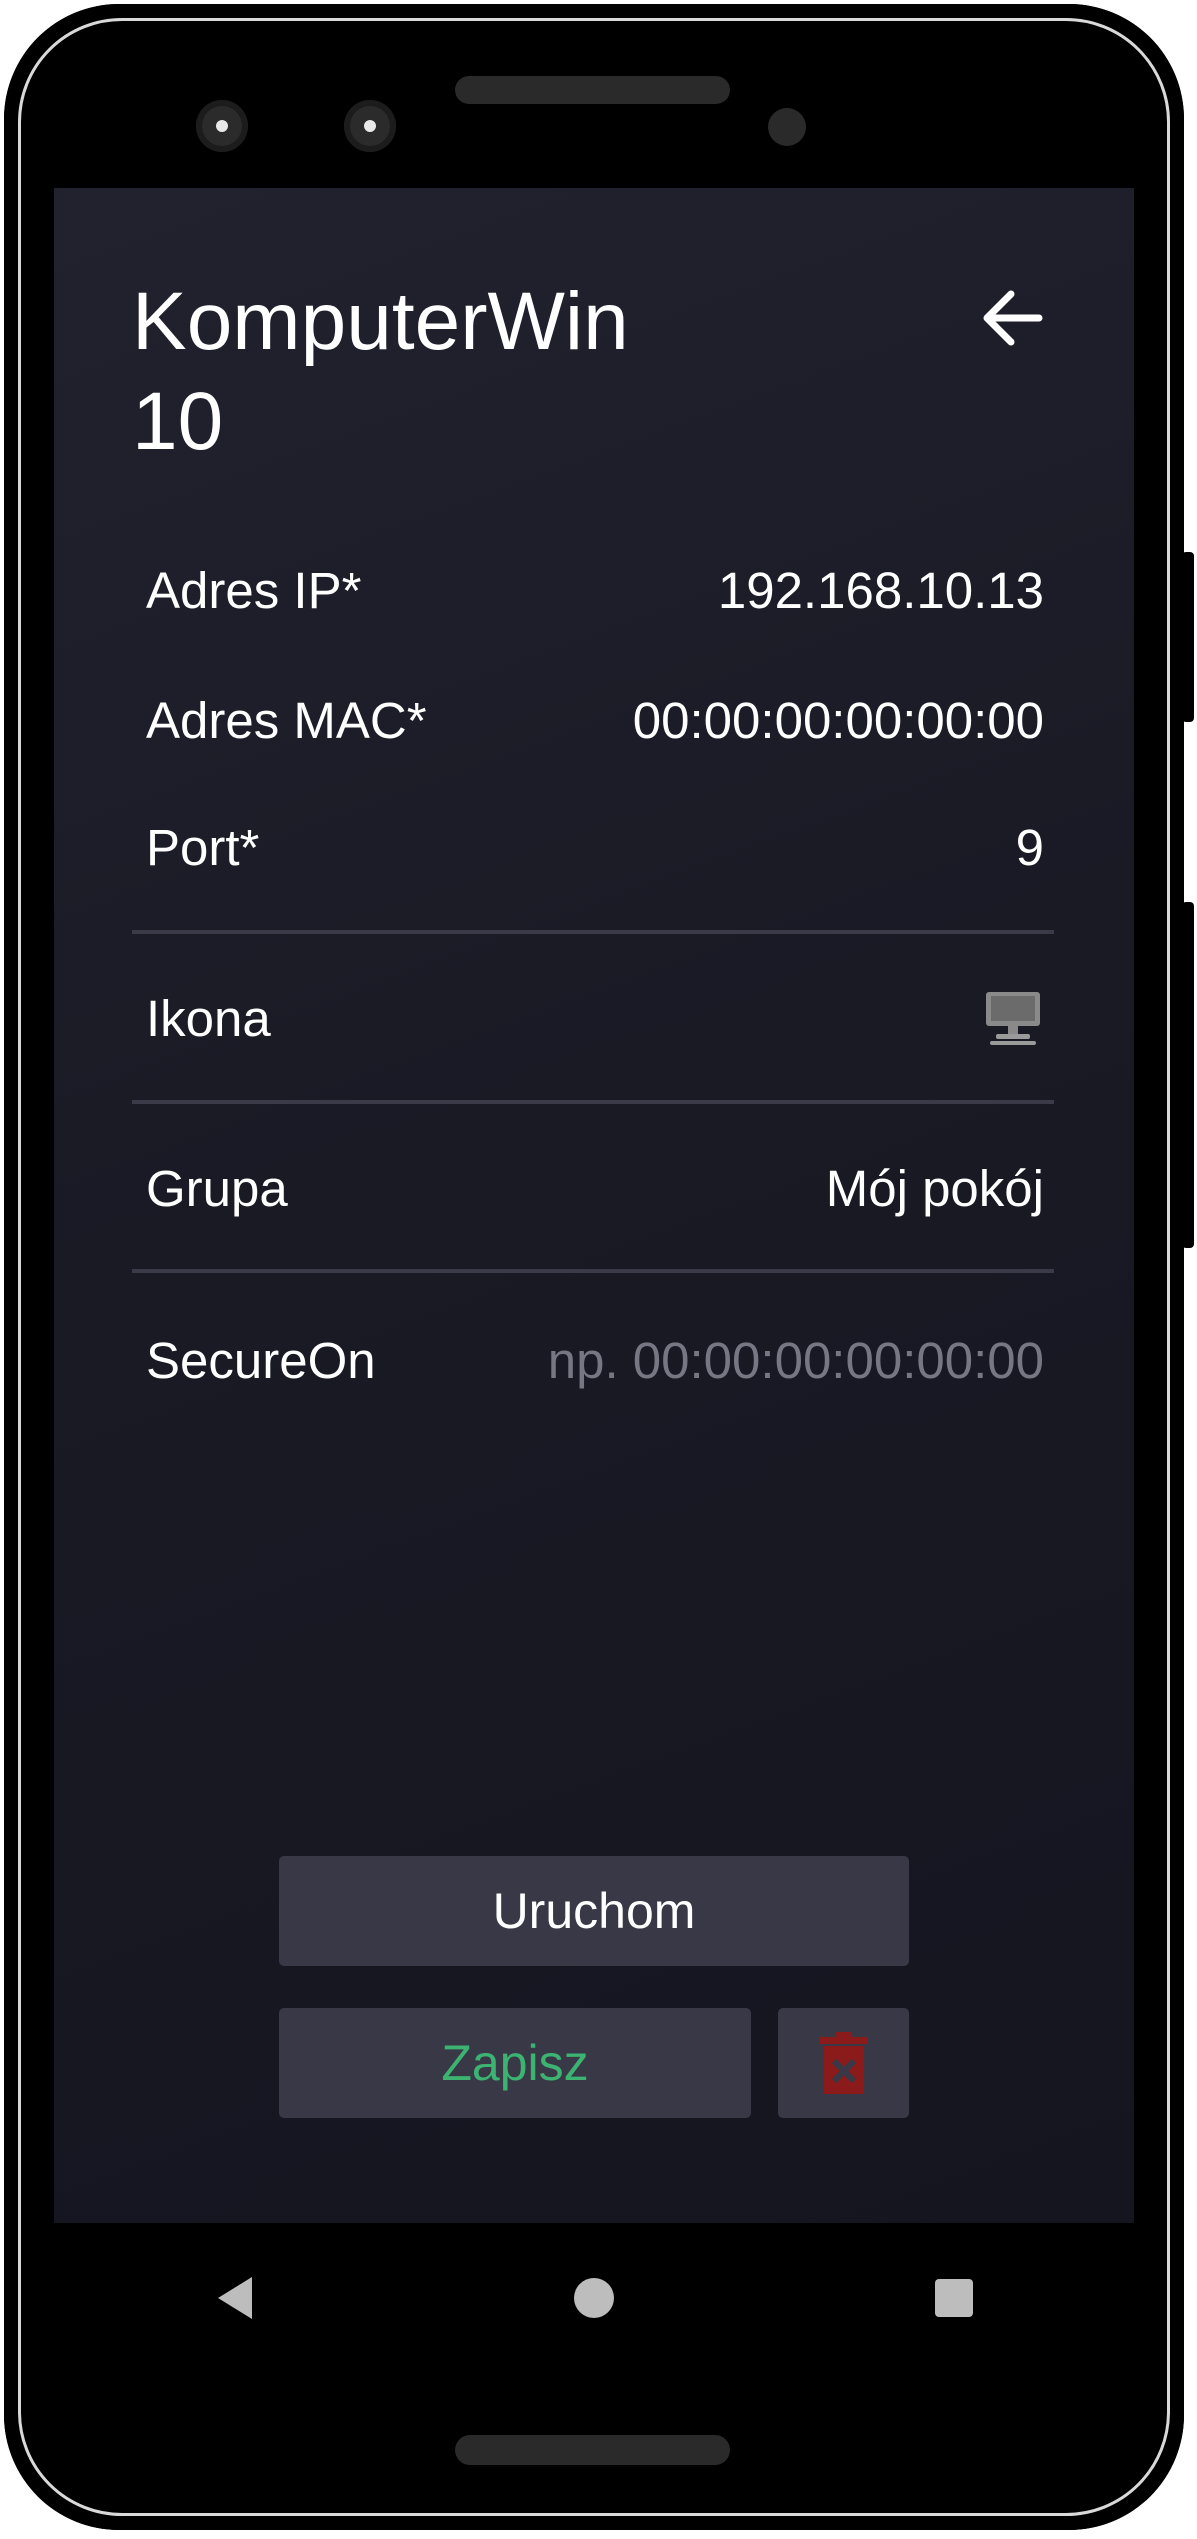  What do you see at coordinates (796, 1360) in the screenshot?
I see `secureon-input: np. 00:00:00:00:00:00` at bounding box center [796, 1360].